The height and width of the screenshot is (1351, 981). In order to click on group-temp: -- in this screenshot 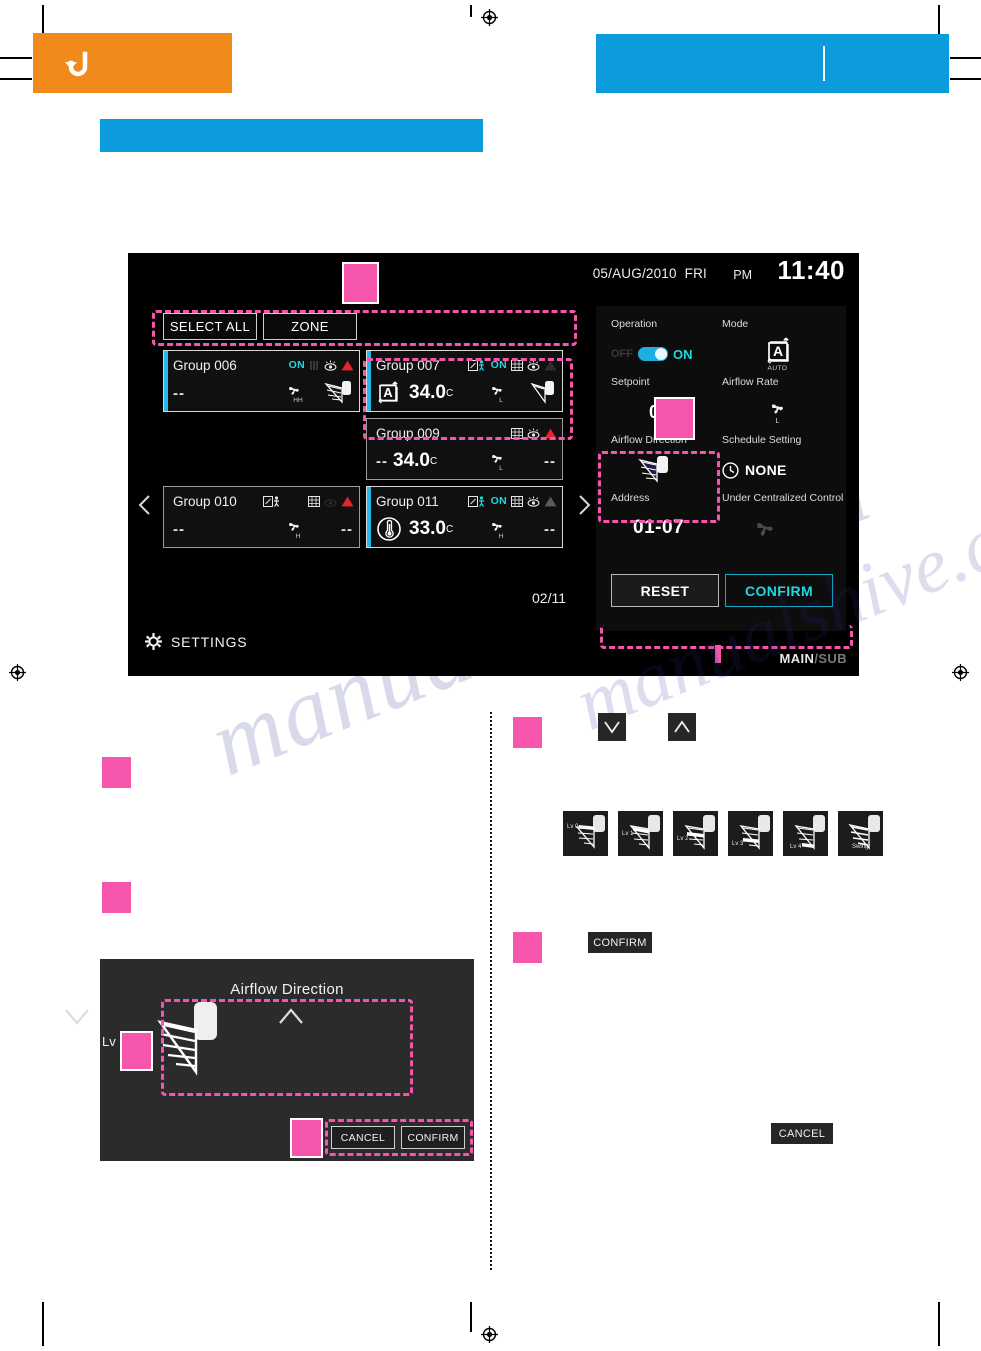, I will do `click(179, 529)`.